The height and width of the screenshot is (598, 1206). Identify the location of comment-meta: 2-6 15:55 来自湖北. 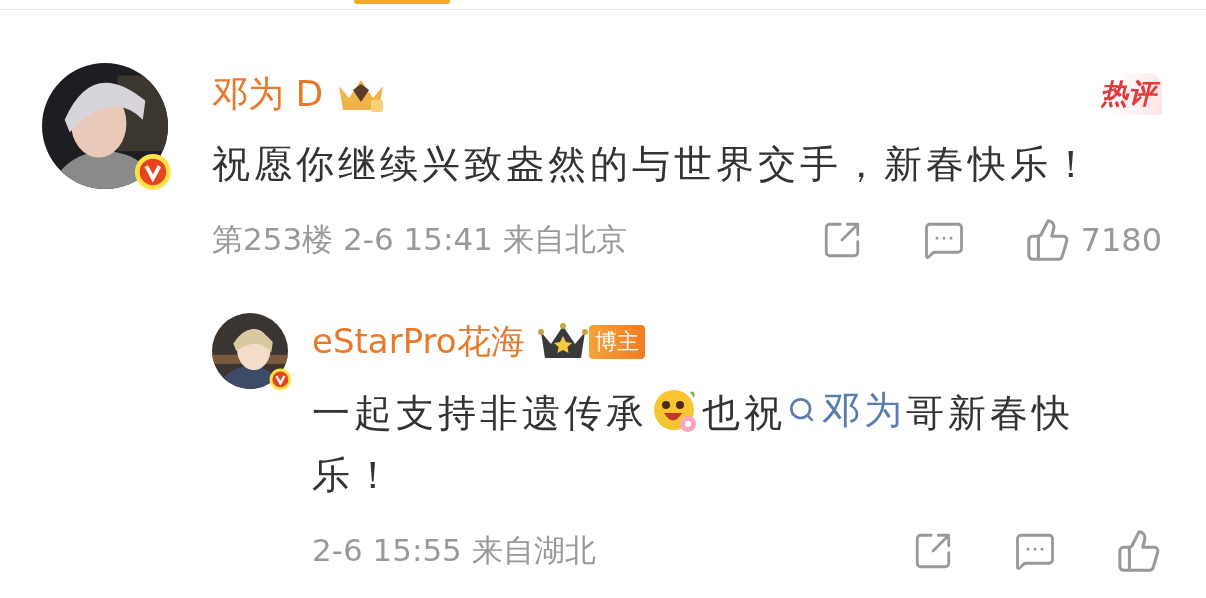
(454, 550).